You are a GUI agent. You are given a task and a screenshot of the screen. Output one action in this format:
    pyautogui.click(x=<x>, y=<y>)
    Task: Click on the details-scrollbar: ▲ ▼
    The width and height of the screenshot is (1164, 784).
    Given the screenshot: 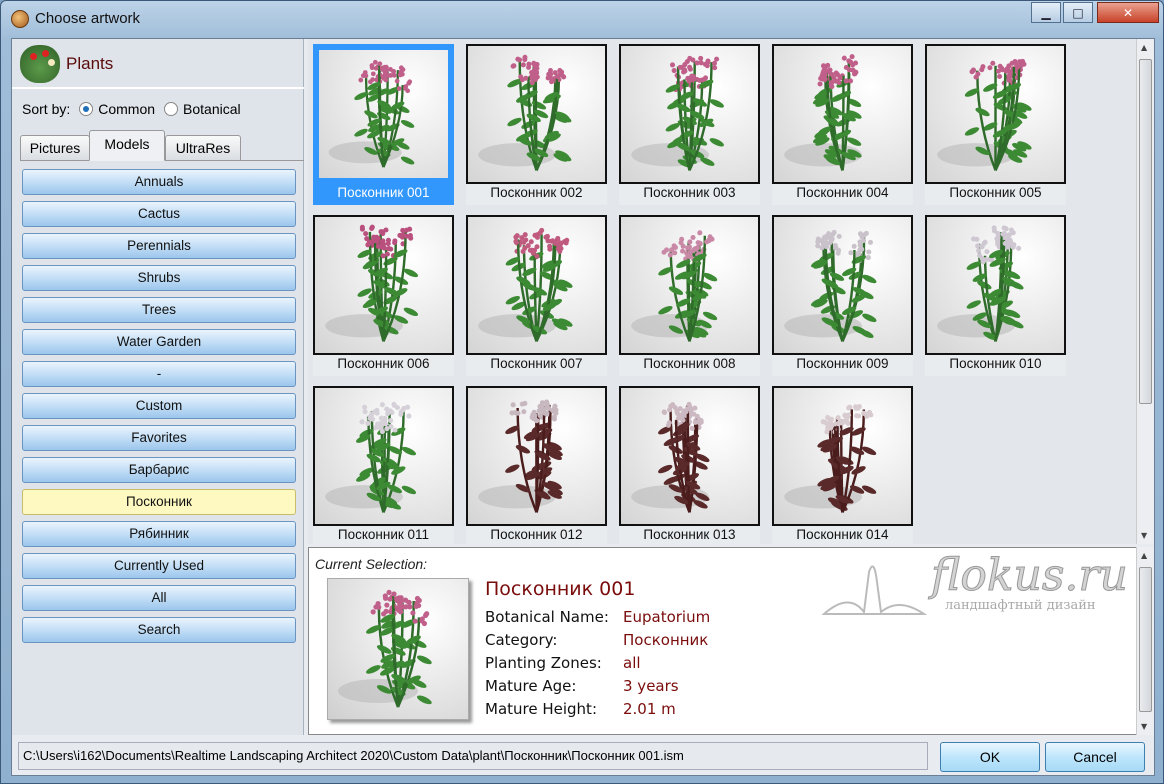 What is the action you would take?
    pyautogui.click(x=1145, y=641)
    